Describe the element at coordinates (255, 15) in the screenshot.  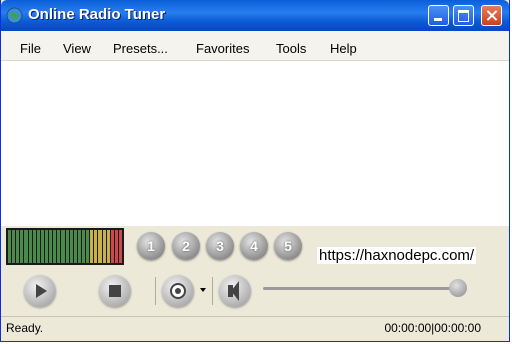
I see `title-bar: Online Radio Tuner` at that location.